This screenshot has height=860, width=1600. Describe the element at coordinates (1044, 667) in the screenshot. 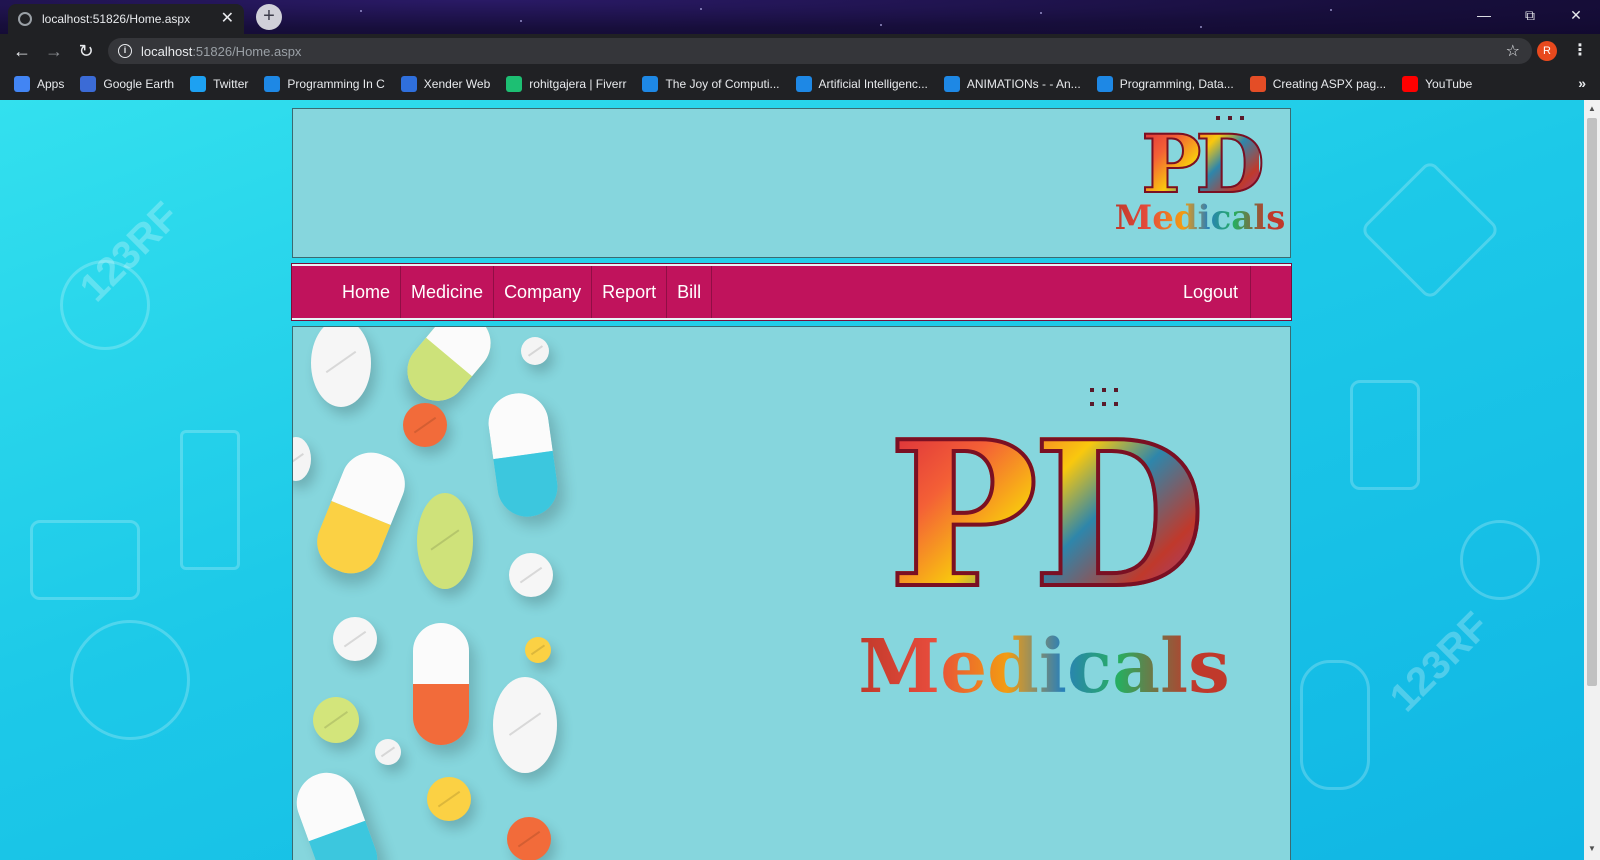

I see `hero-logo-wordmark: Medicals` at that location.